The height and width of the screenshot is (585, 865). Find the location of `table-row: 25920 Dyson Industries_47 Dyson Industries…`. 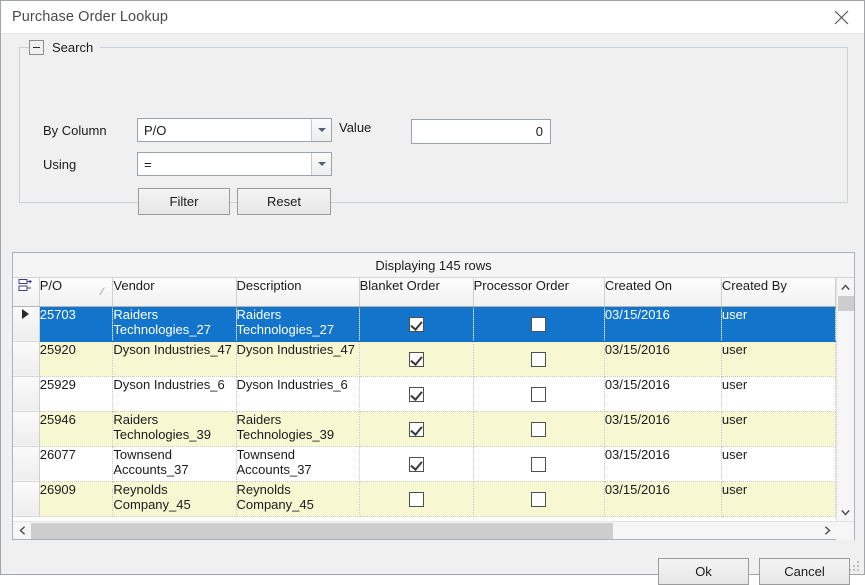

table-row: 25920 Dyson Industries_47 Dyson Industries… is located at coordinates (424, 359).